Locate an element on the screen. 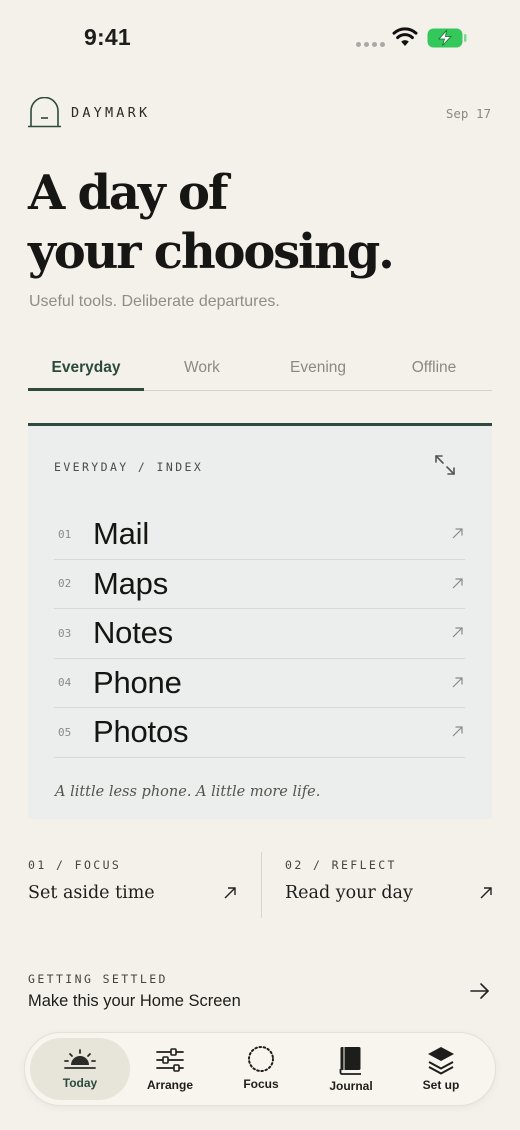 The height and width of the screenshot is (1130, 520). getting-settled-link: Make this your Home Screen is located at coordinates (134, 1001).